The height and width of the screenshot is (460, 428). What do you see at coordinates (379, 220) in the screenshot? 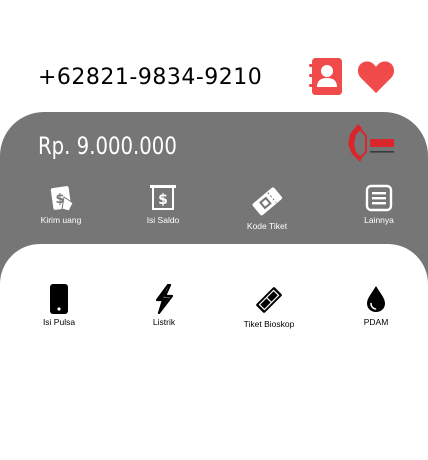
I see `more-label: Lainnya` at bounding box center [379, 220].